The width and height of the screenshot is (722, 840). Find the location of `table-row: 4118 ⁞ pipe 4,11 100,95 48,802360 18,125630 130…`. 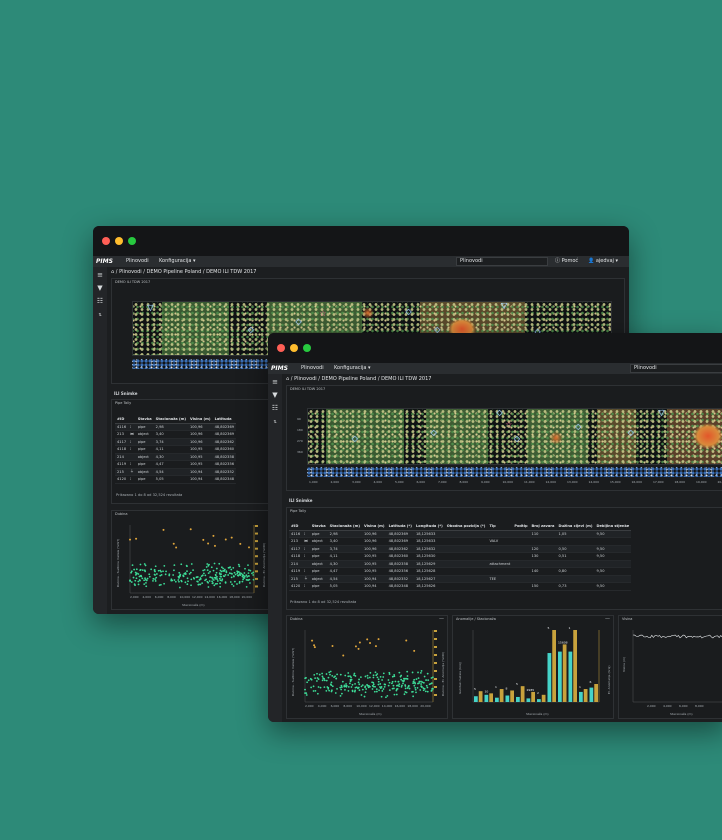

table-row: 4118 ⁞ pipe 4,11 100,95 48,802360 18,125630 130… is located at coordinates (460, 556).